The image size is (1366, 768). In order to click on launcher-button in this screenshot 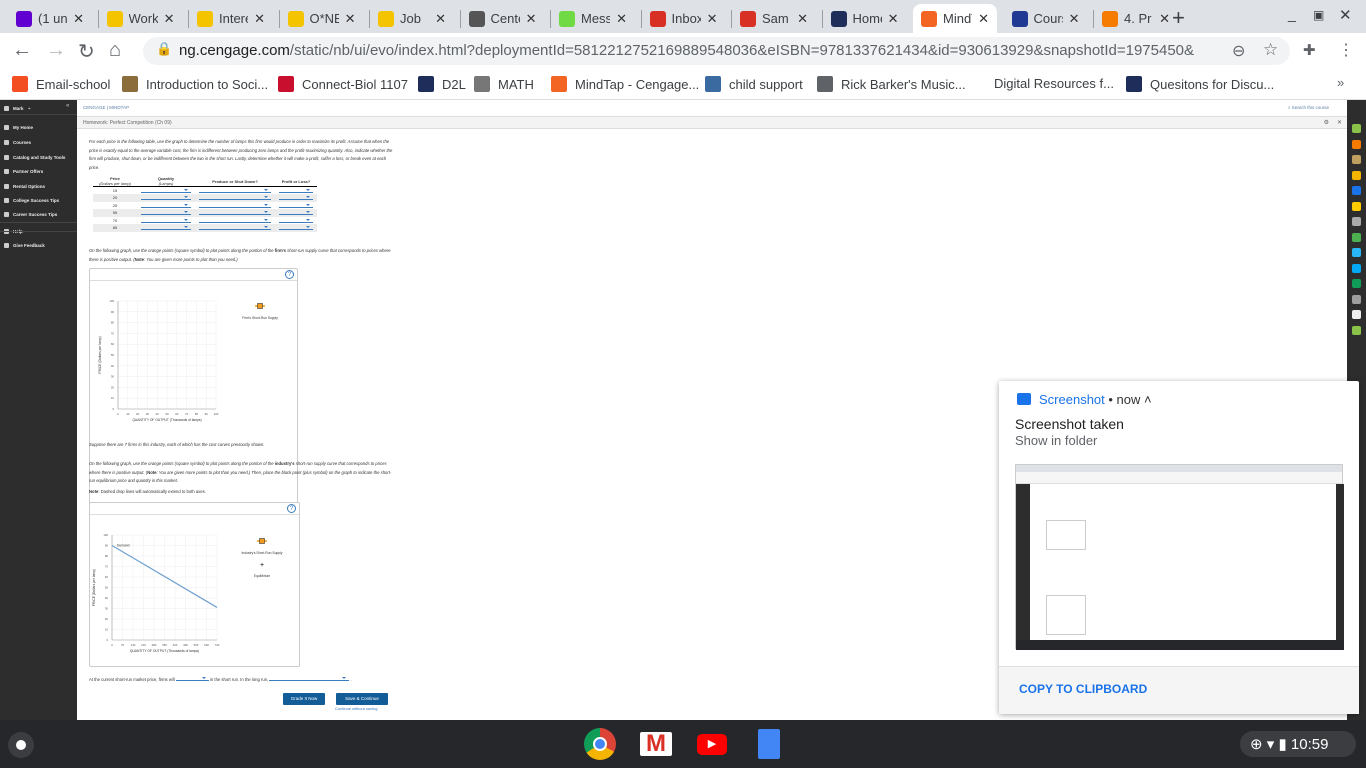, I will do `click(21, 745)`.